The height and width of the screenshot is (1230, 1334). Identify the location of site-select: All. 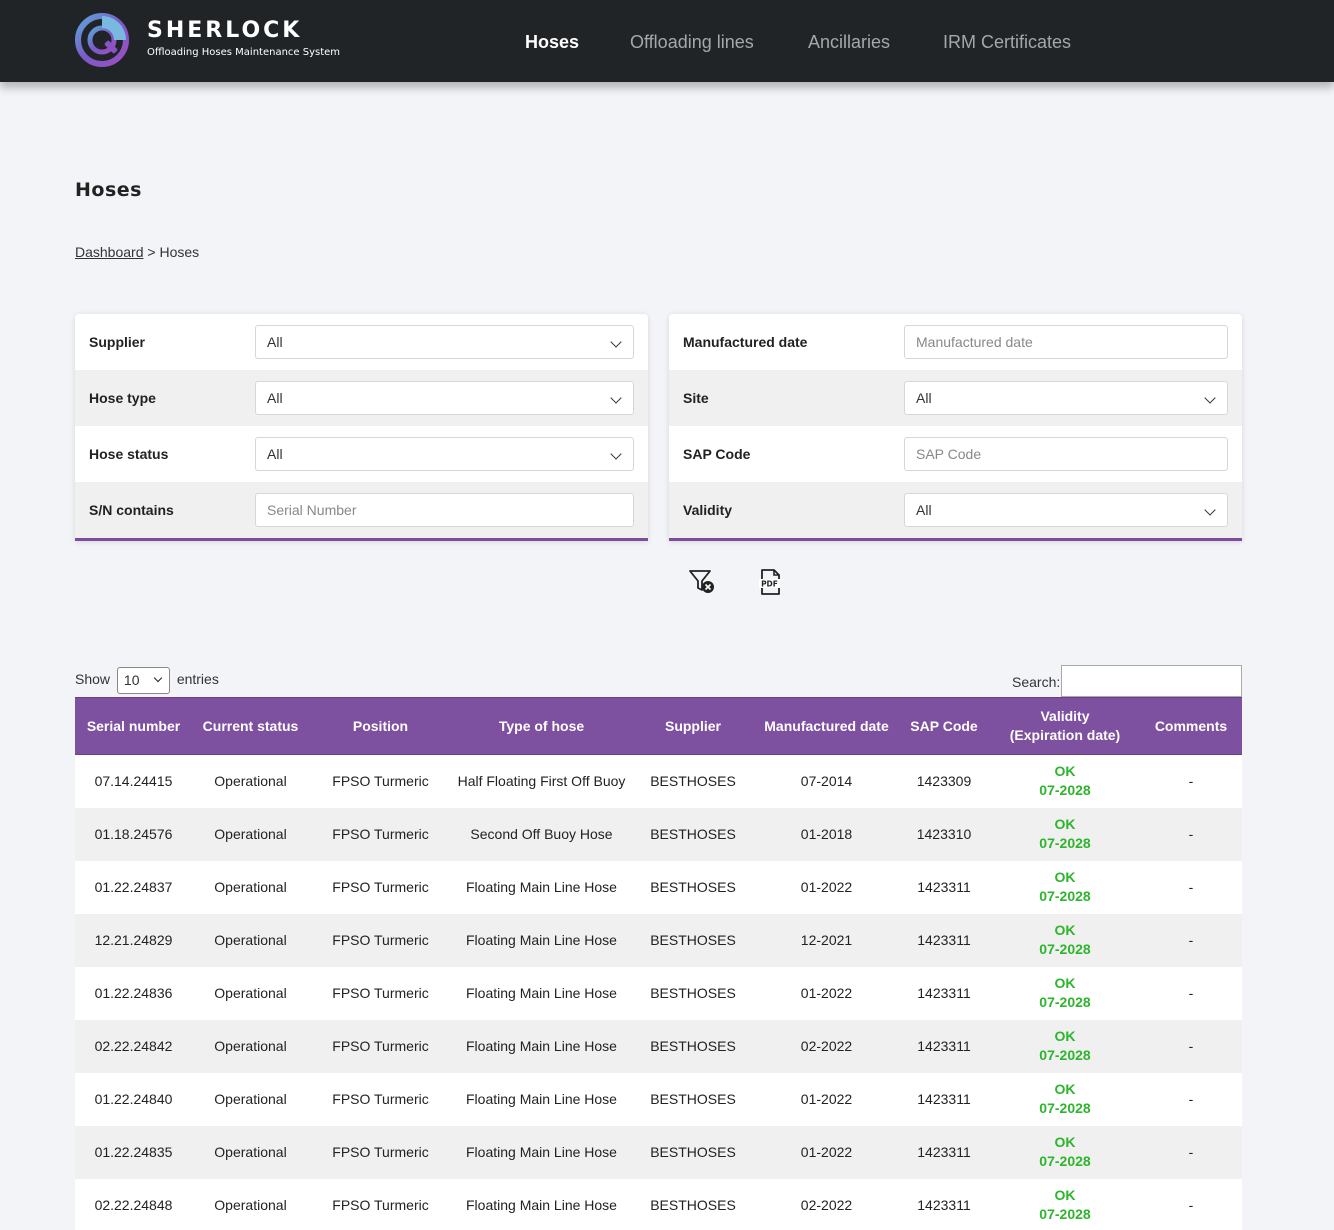
(1066, 398).